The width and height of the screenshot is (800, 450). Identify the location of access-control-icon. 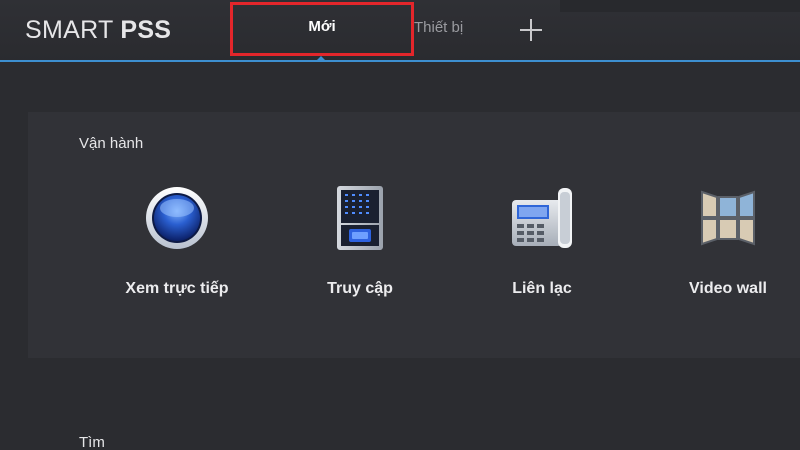
(360, 218).